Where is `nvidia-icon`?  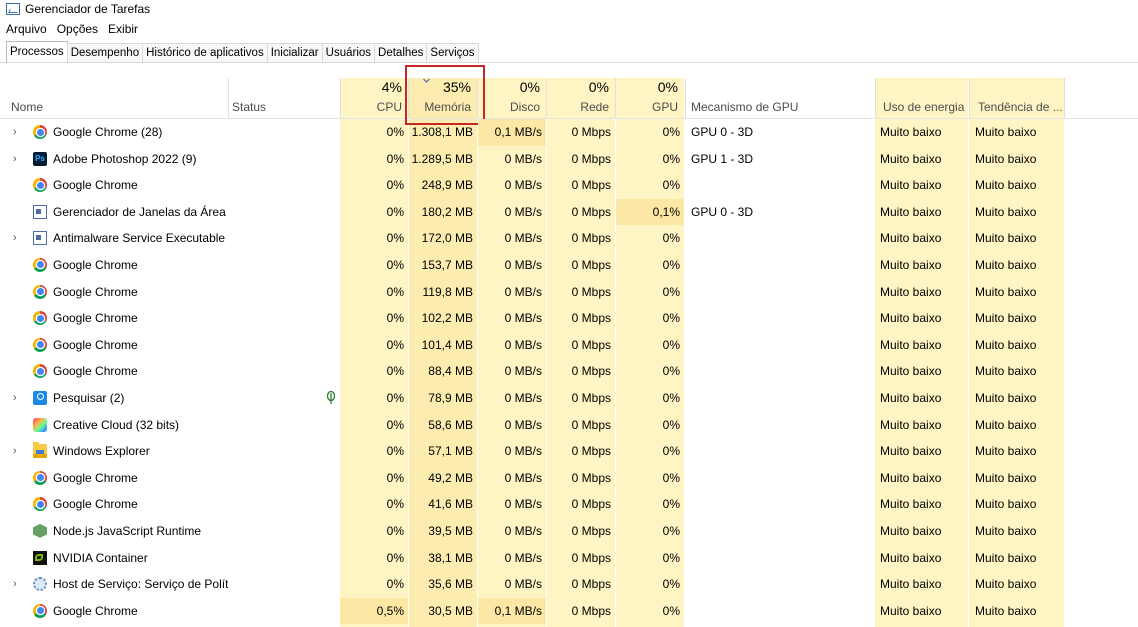
nvidia-icon is located at coordinates (40, 557).